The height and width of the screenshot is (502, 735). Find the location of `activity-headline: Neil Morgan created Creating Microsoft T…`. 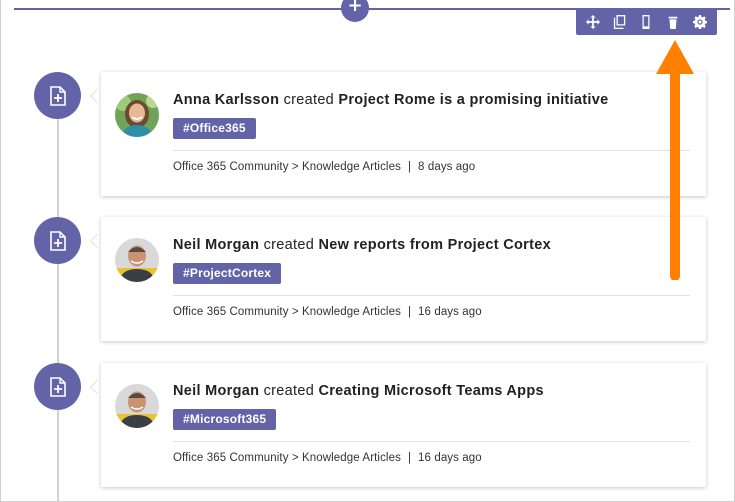

activity-headline: Neil Morgan created Creating Microsoft T… is located at coordinates (358, 391).